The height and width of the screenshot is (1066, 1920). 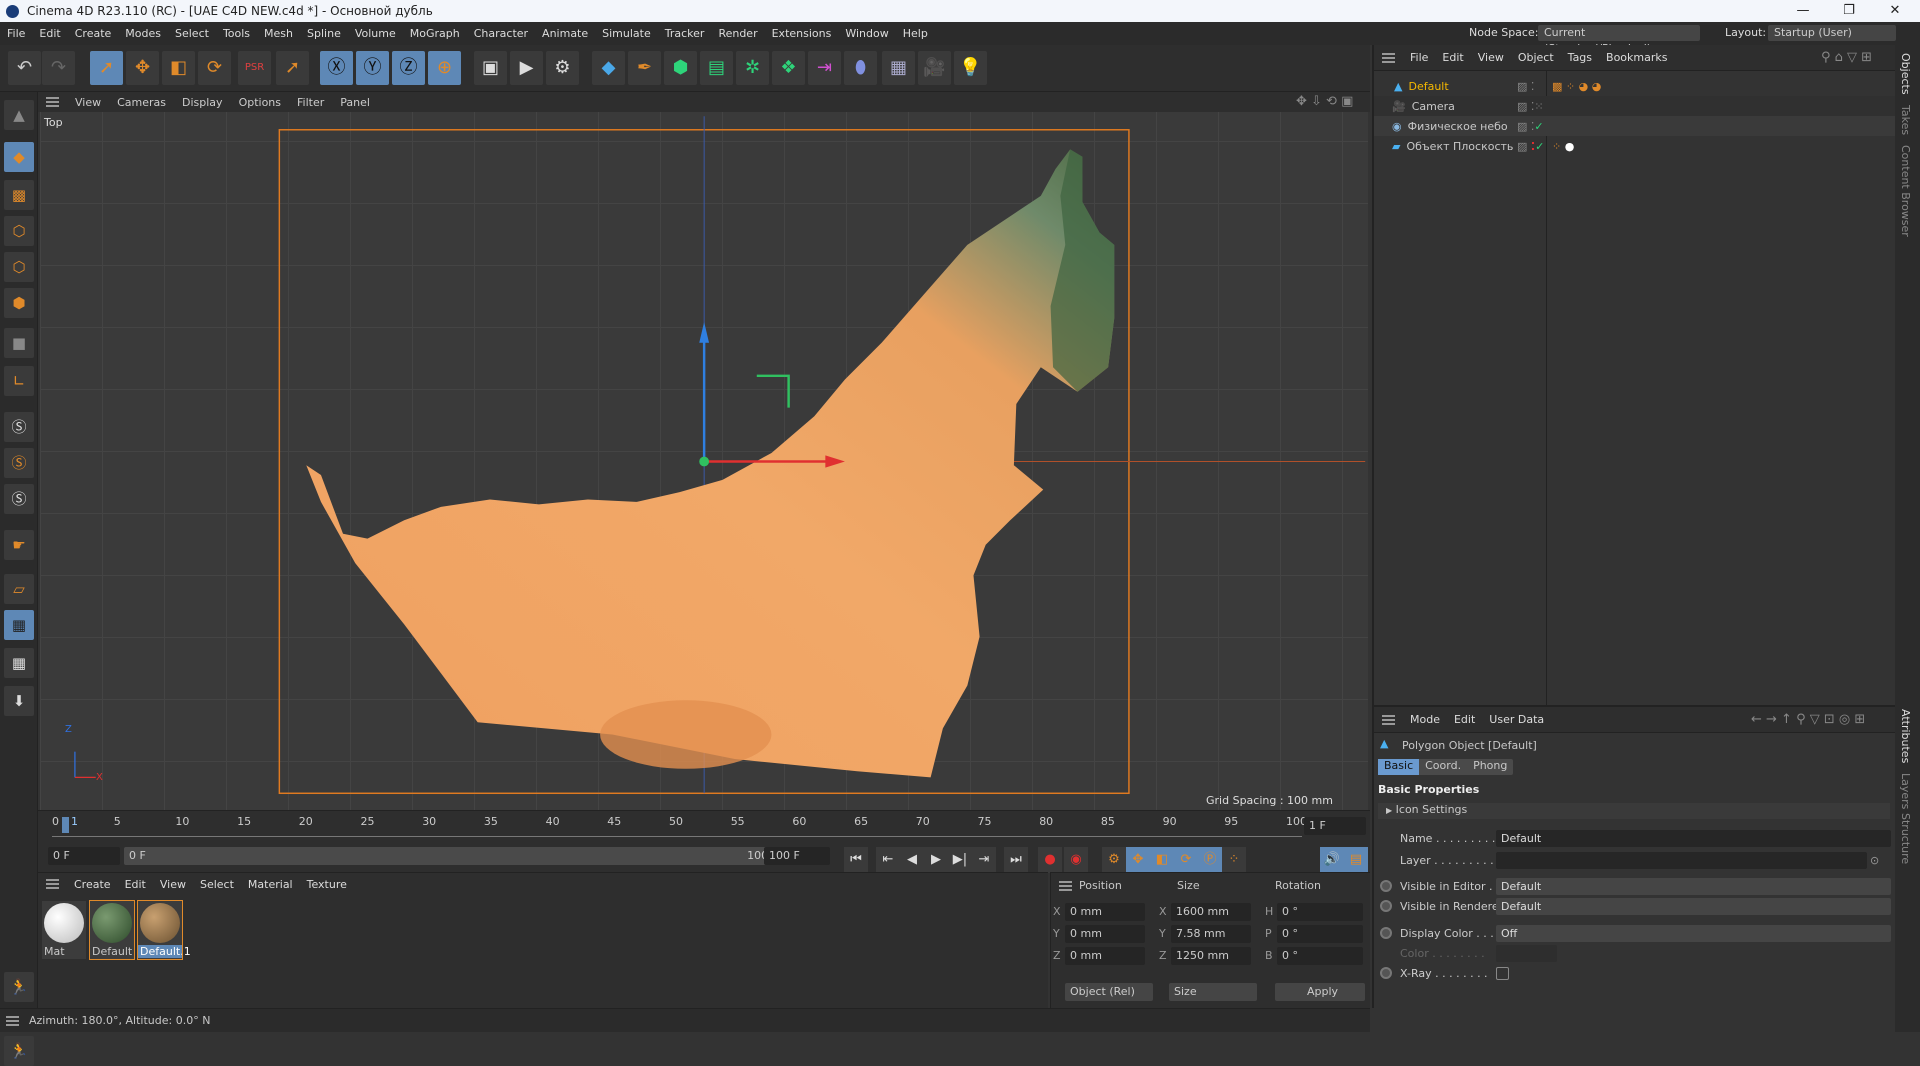 I want to click on viewport-nav-icons: ✥ ⇩ ⟲ ▣, so click(x=1324, y=101).